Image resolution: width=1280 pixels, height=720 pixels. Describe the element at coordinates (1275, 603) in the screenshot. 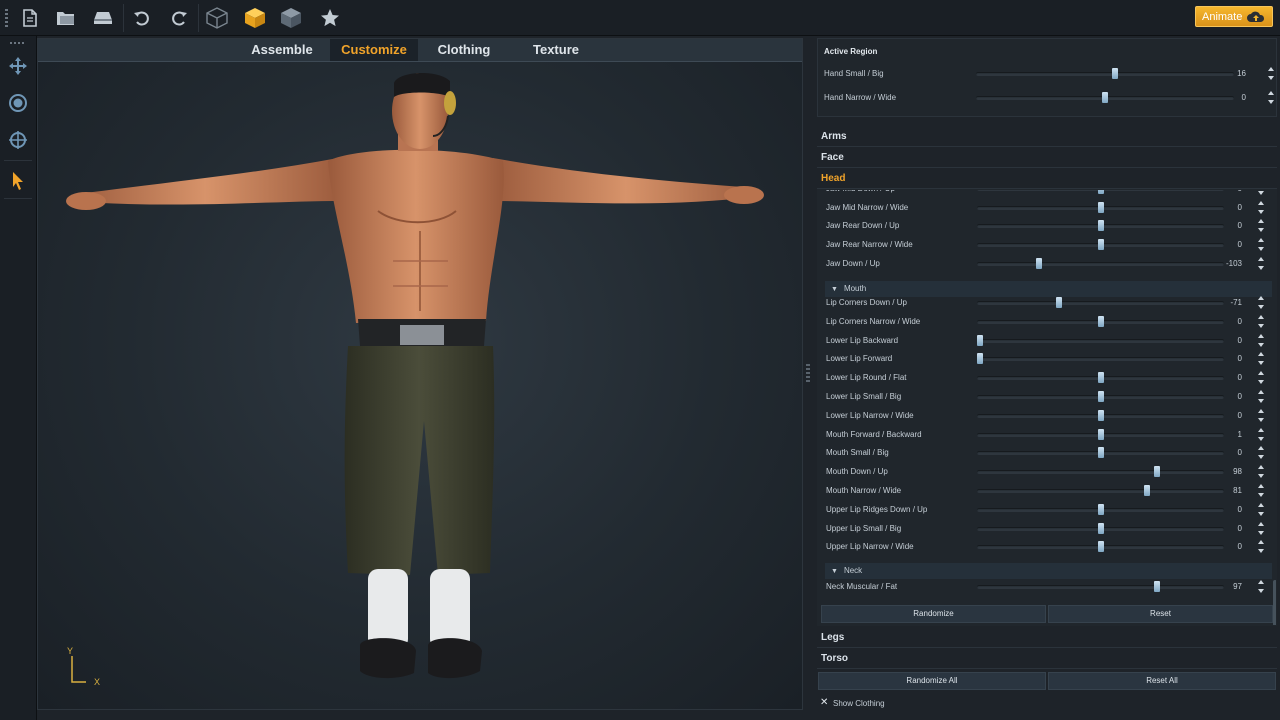

I see `scrollbar-thumb` at that location.